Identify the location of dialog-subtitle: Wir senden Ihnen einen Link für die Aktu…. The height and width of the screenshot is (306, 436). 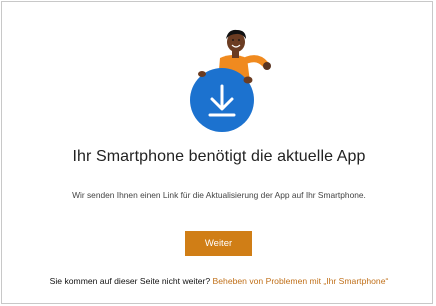
(219, 195).